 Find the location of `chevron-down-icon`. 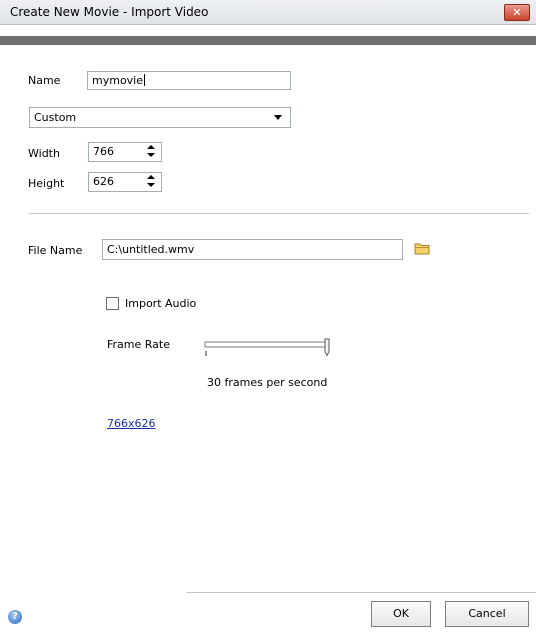

chevron-down-icon is located at coordinates (278, 117).